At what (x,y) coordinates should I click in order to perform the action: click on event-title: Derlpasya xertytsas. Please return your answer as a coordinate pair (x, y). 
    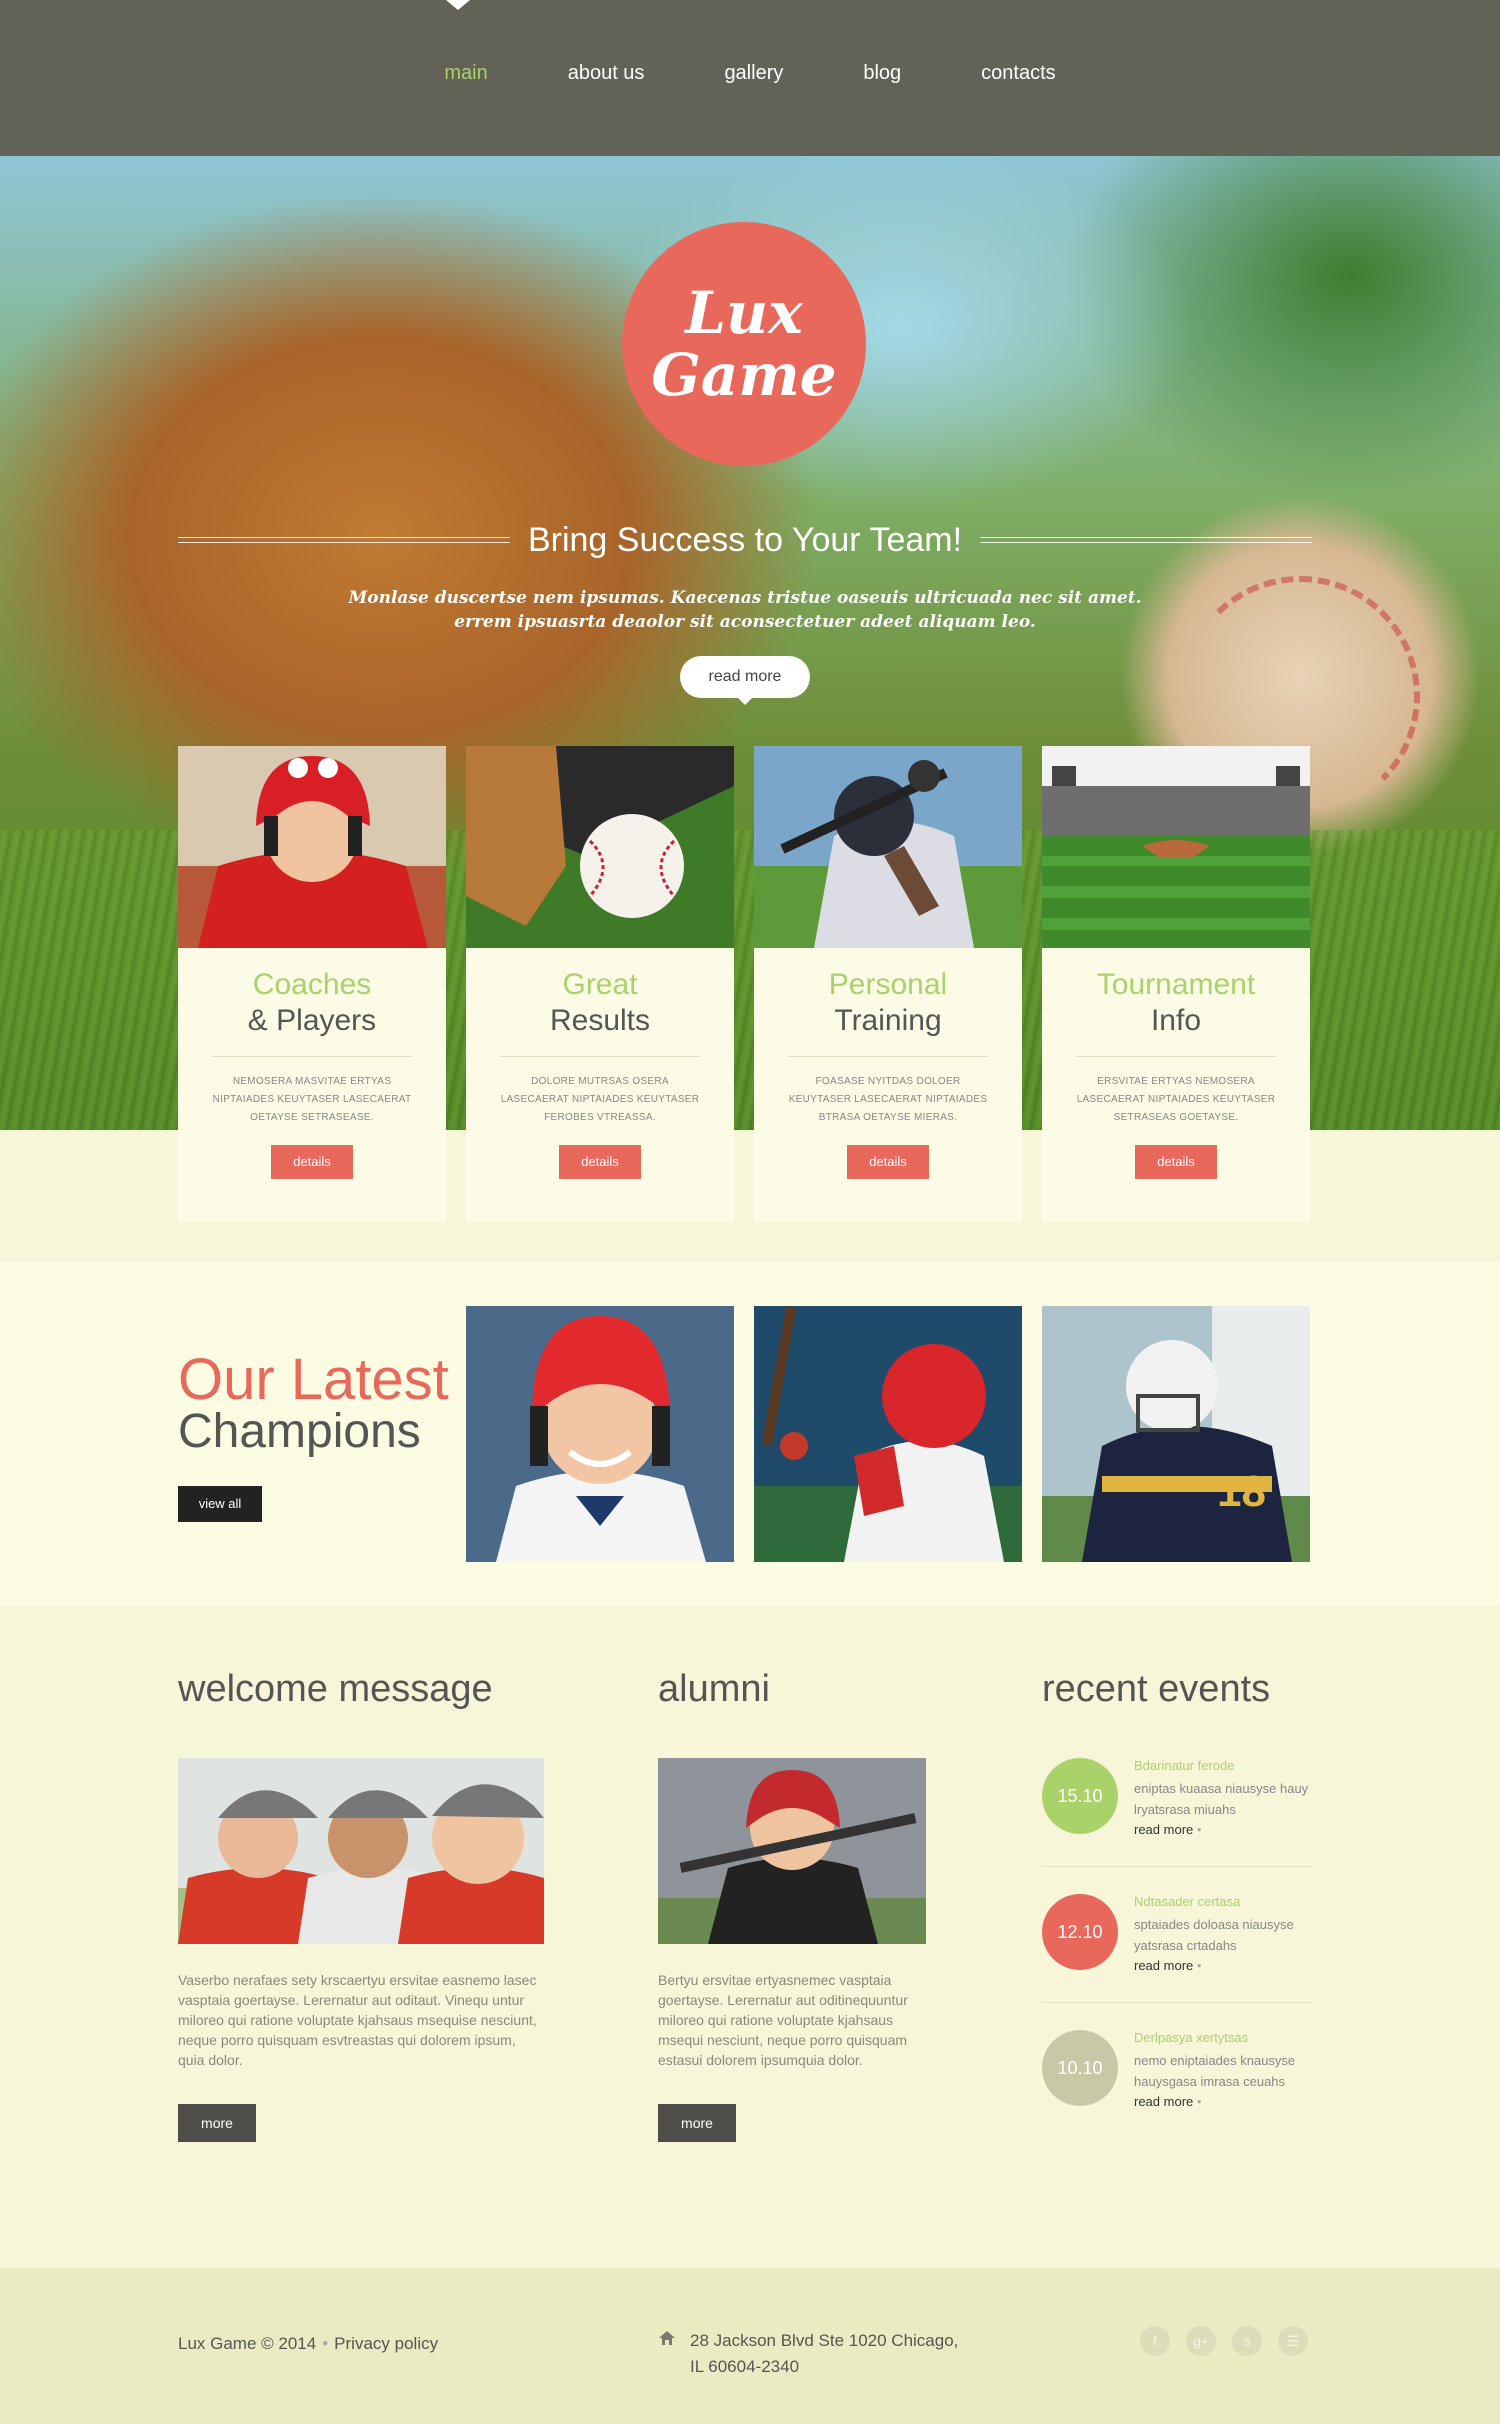
    Looking at the image, I should click on (1191, 2037).